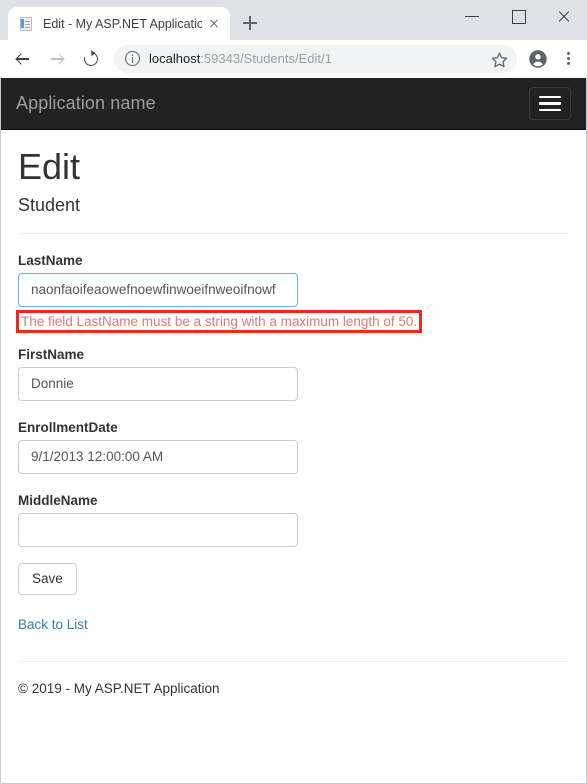 The image size is (587, 784). Describe the element at coordinates (250, 23) in the screenshot. I see `new-tab-button` at that location.